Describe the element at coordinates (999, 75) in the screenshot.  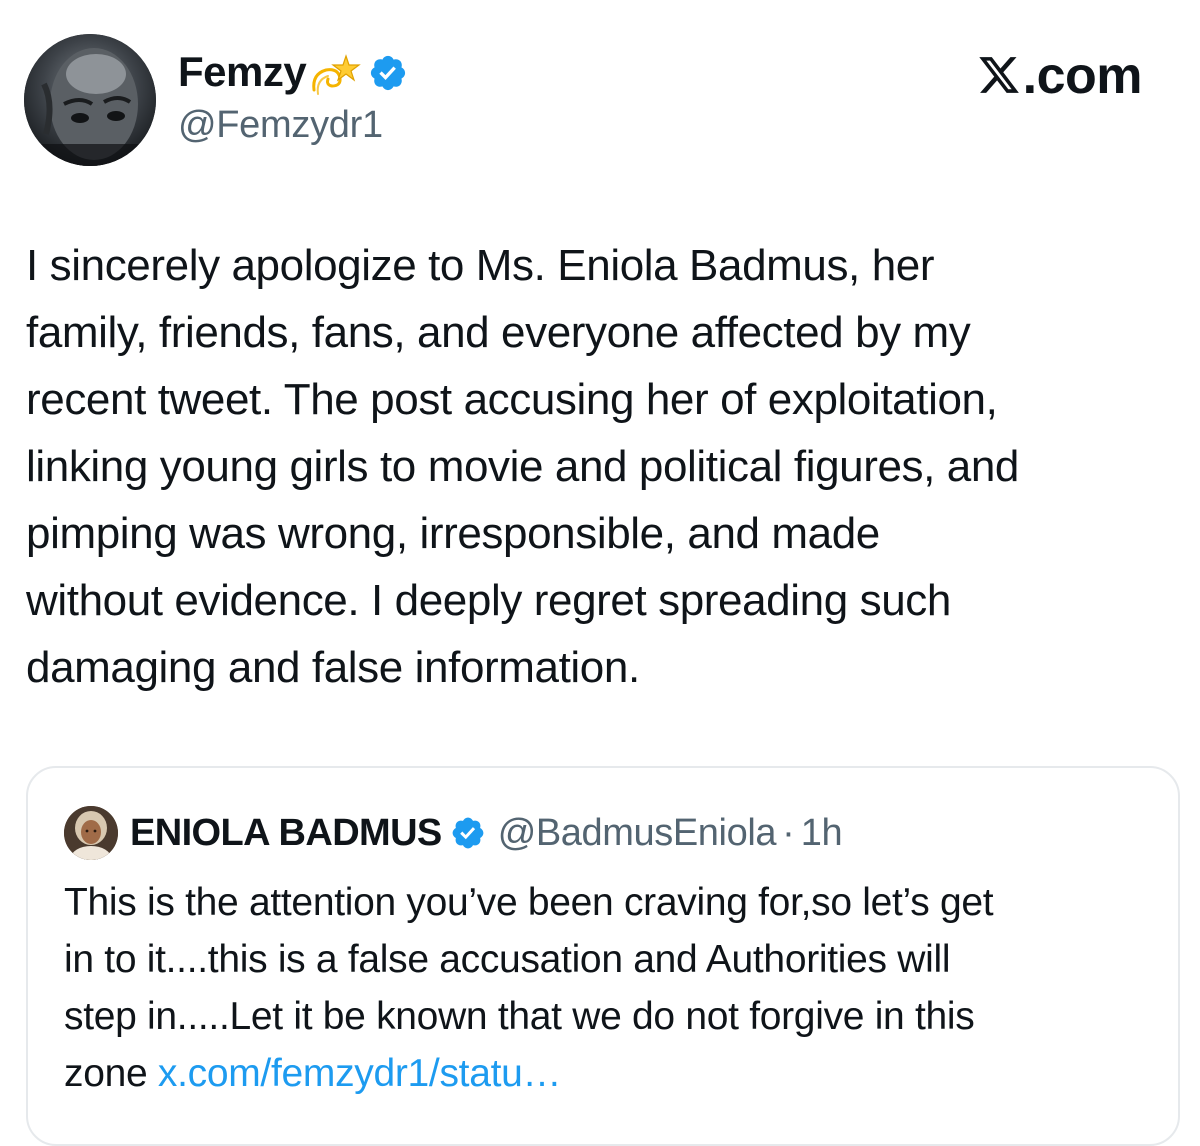
I see `x-logo-icon` at that location.